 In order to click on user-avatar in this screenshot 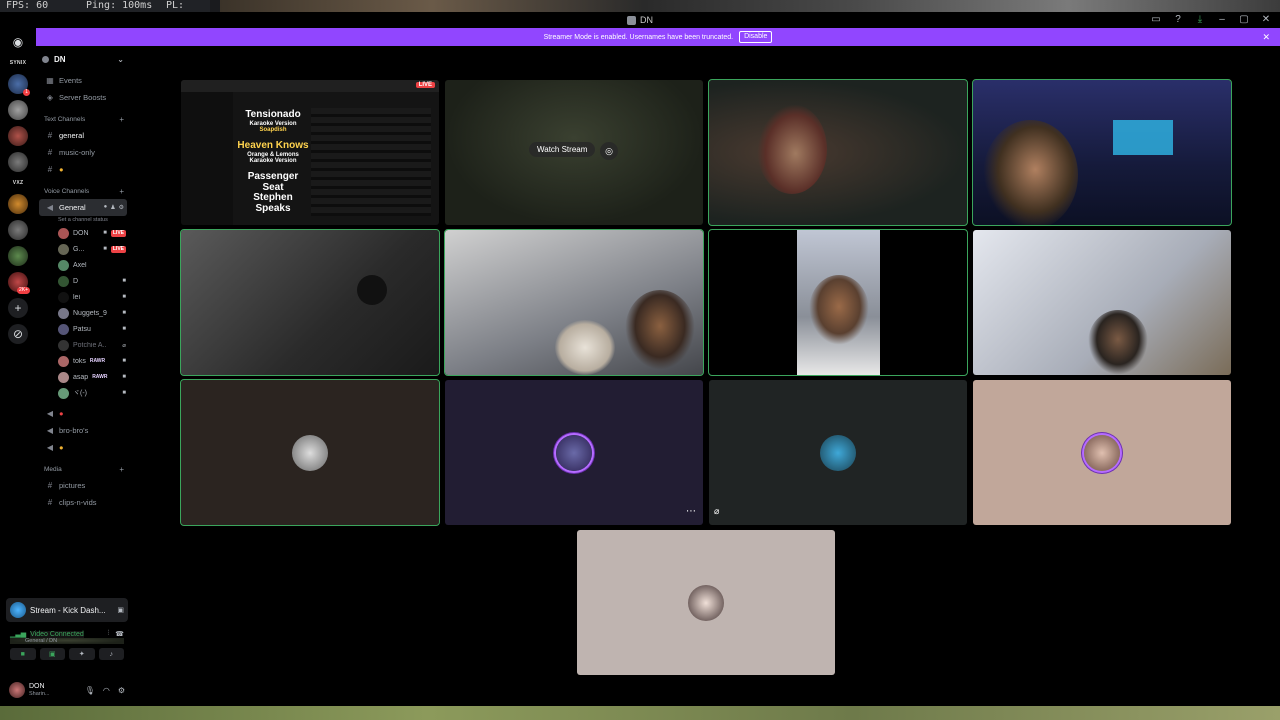, I will do `click(17, 690)`.